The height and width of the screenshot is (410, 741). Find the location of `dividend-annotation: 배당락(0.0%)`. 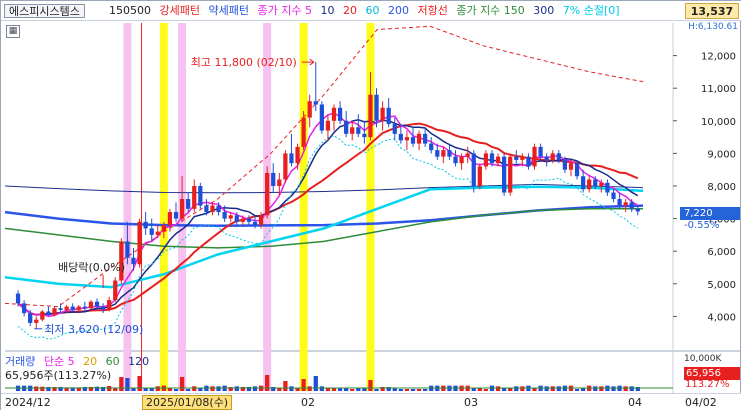

dividend-annotation: 배당락(0.0%) is located at coordinates (91, 267).